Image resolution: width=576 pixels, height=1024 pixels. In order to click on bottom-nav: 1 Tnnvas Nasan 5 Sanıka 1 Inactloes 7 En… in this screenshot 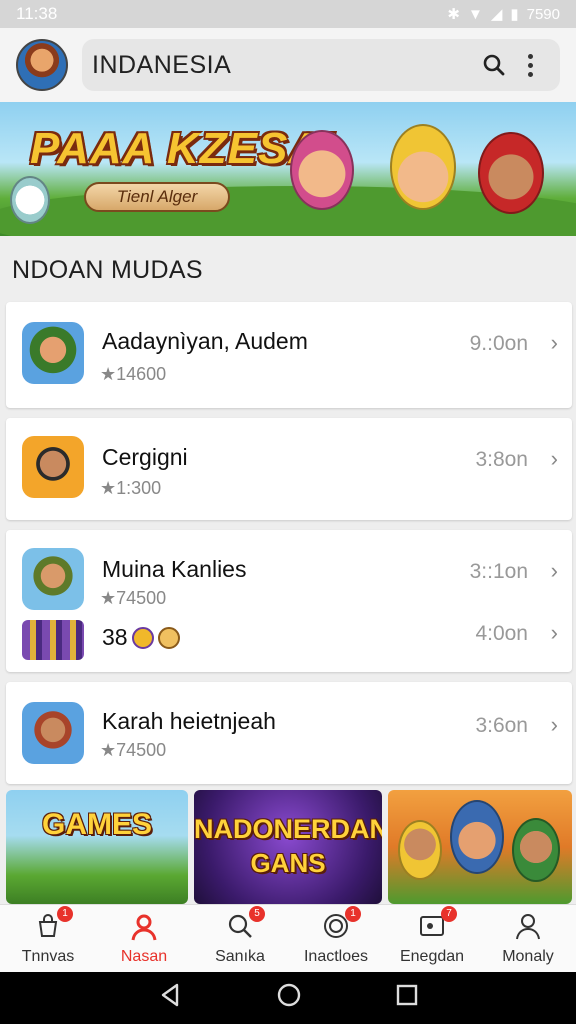, I will do `click(288, 938)`.